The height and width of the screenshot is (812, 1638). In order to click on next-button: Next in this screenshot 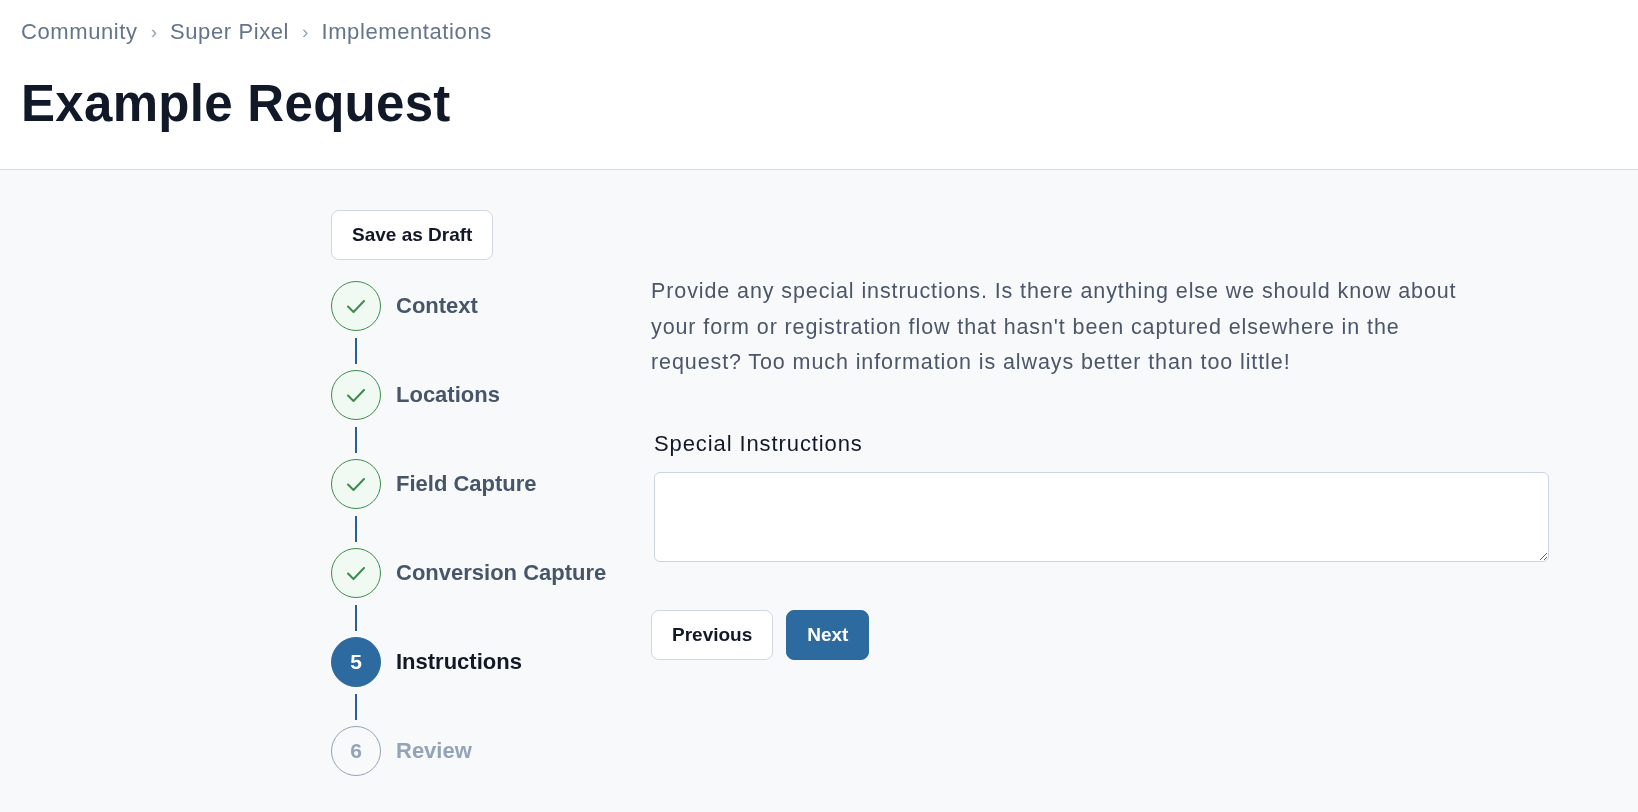, I will do `click(828, 634)`.